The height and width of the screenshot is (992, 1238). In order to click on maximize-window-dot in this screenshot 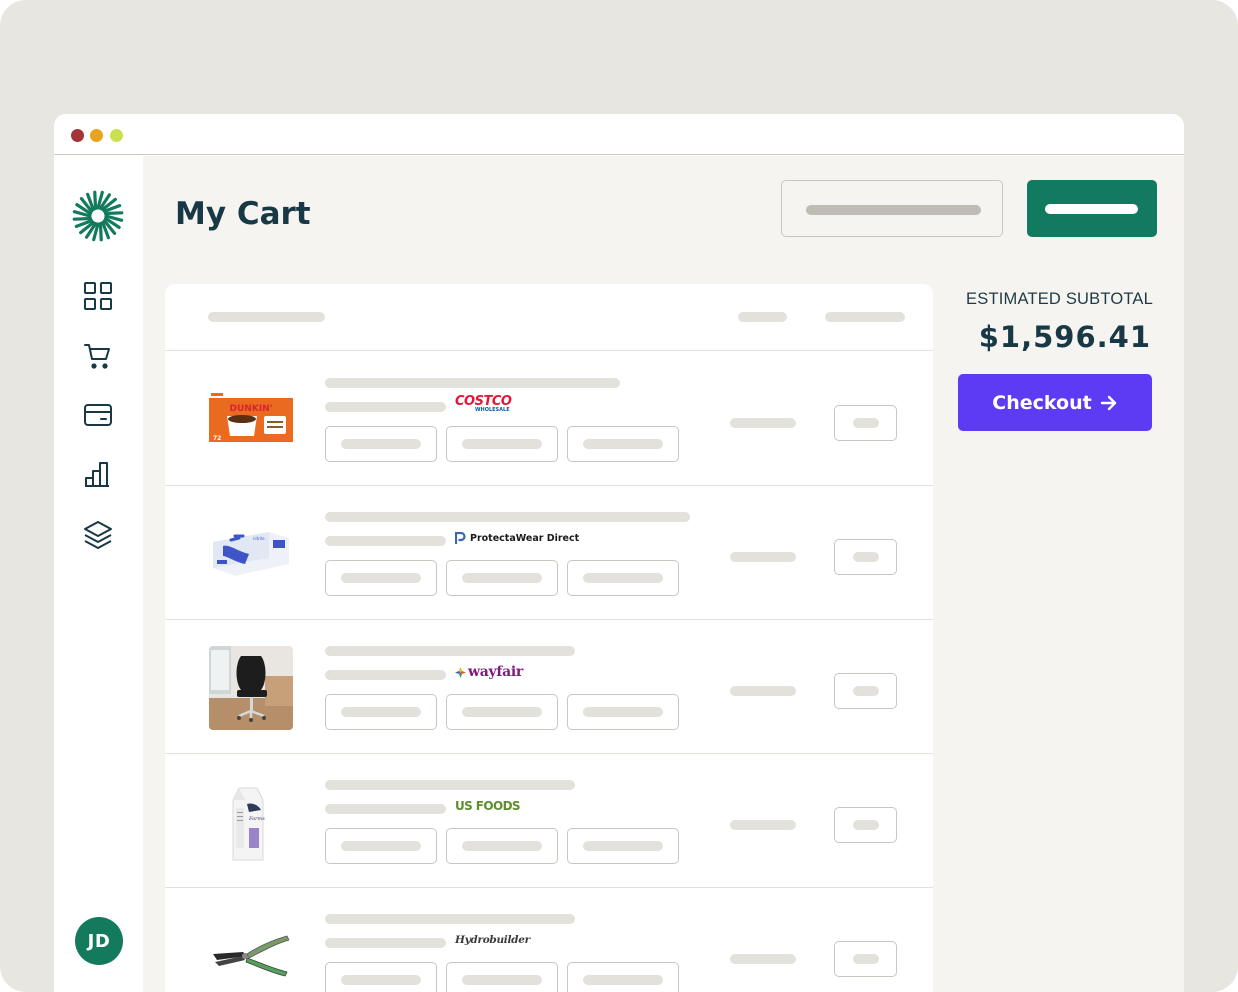, I will do `click(116, 135)`.